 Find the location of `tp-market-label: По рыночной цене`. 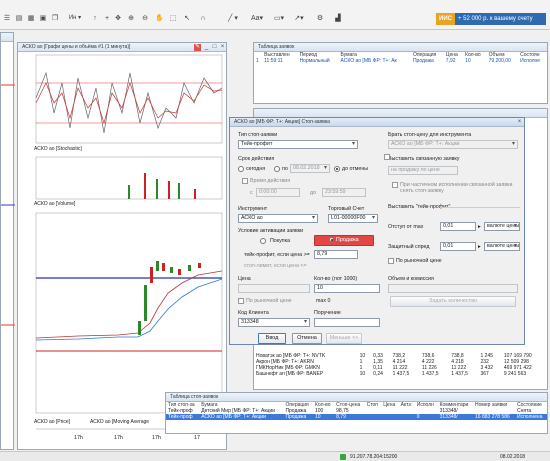

tp-market-label: По рыночной цене is located at coordinates (419, 261).